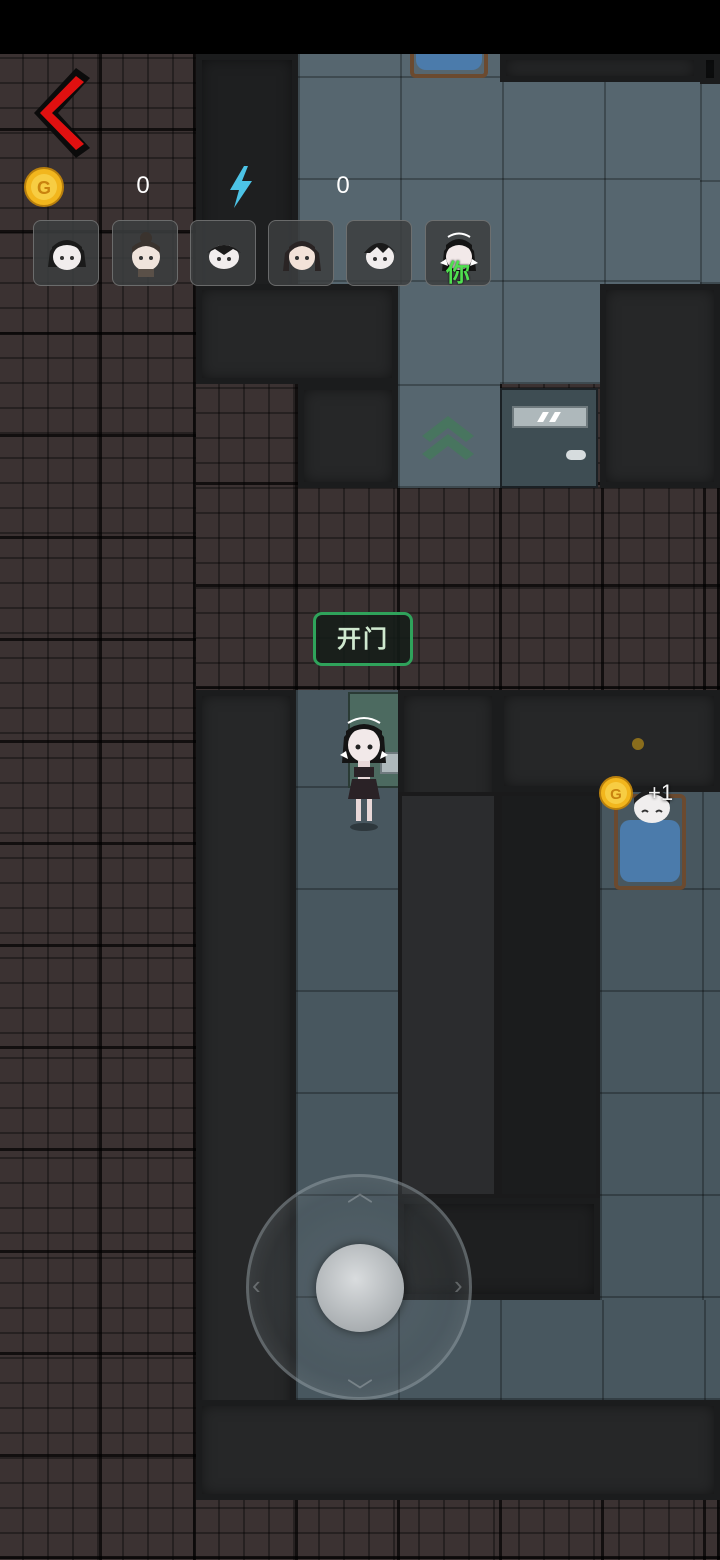 The height and width of the screenshot is (1560, 720). I want to click on joystick-down-arrow-icon: ﹀, so click(360, 1392).